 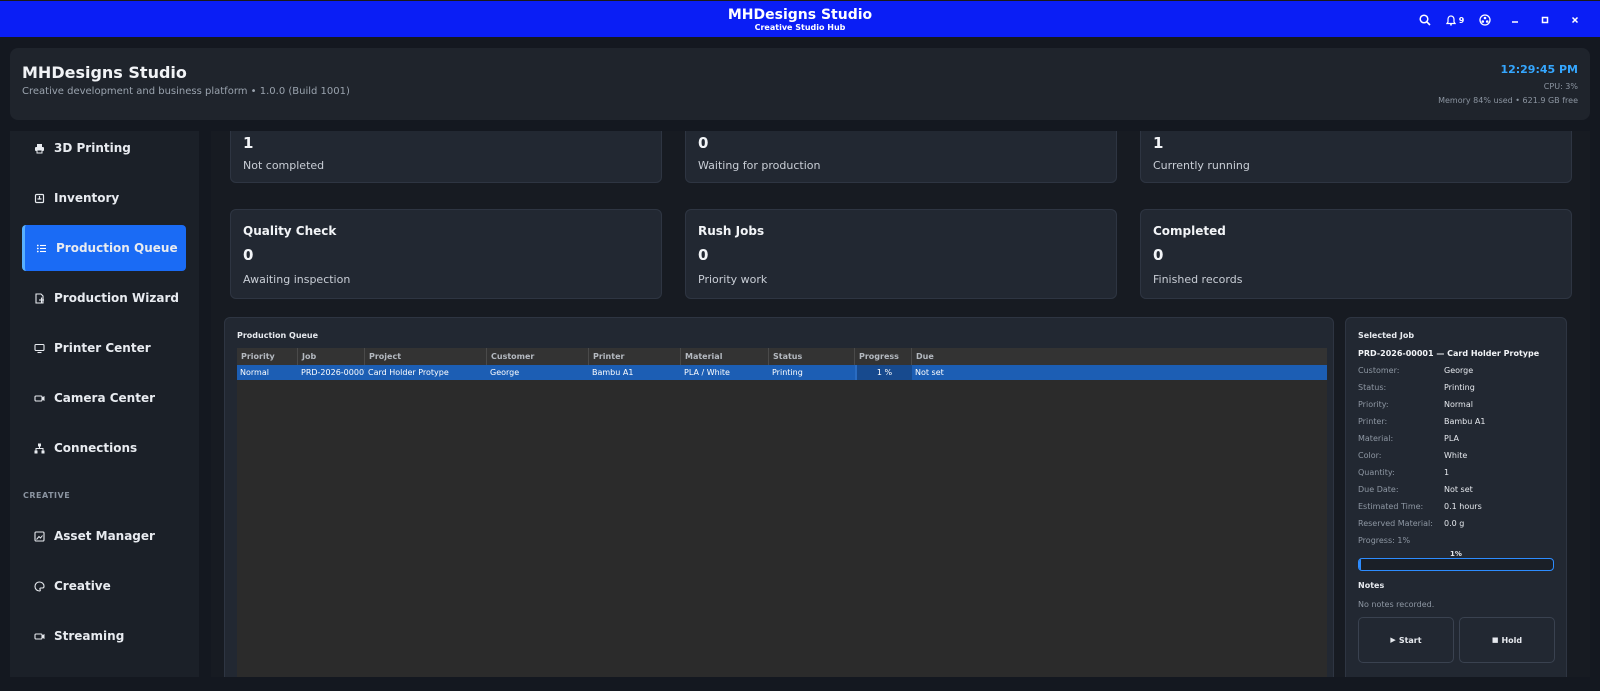 What do you see at coordinates (1449, 353) in the screenshot?
I see `selected-job-title: PRD-2026-00001 — Card Holder Protype` at bounding box center [1449, 353].